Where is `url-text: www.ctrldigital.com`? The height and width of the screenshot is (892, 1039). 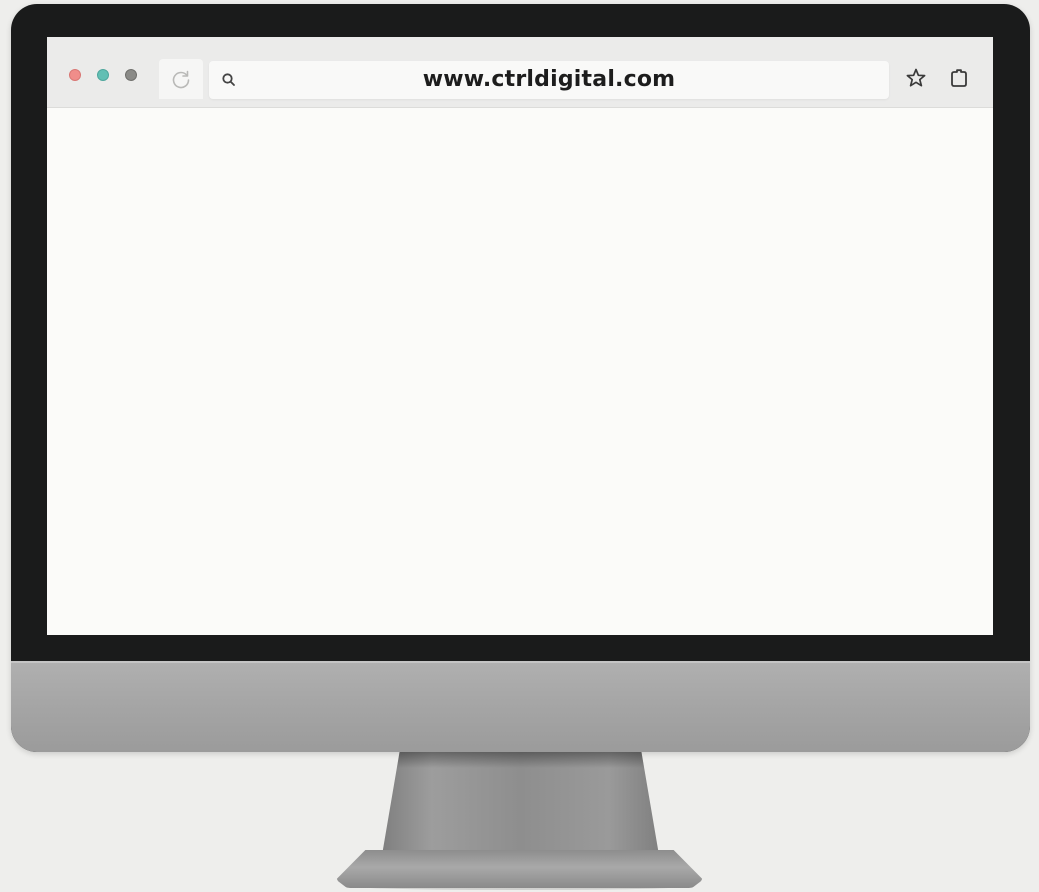 url-text: www.ctrldigital.com is located at coordinates (549, 79).